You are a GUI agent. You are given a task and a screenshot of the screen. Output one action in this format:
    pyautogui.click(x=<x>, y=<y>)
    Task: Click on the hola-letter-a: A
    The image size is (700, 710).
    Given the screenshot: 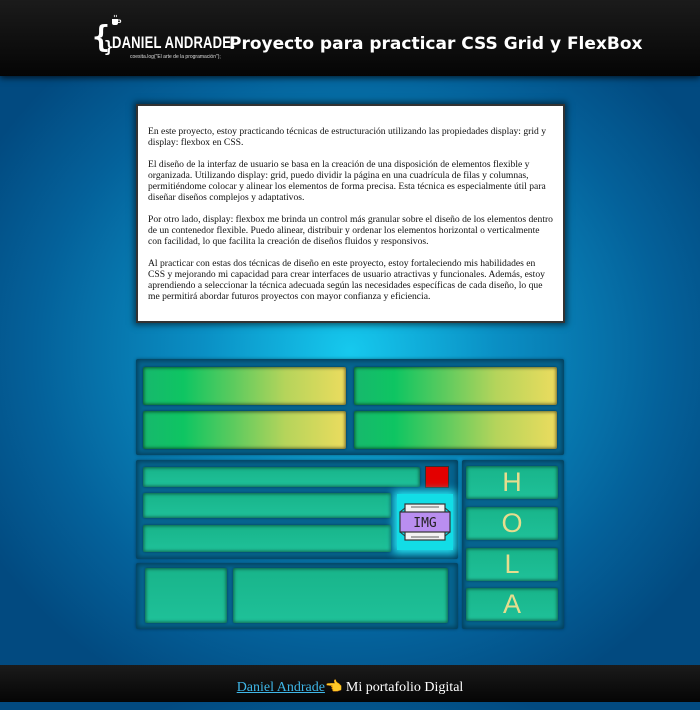 What is the action you would take?
    pyautogui.click(x=511, y=604)
    